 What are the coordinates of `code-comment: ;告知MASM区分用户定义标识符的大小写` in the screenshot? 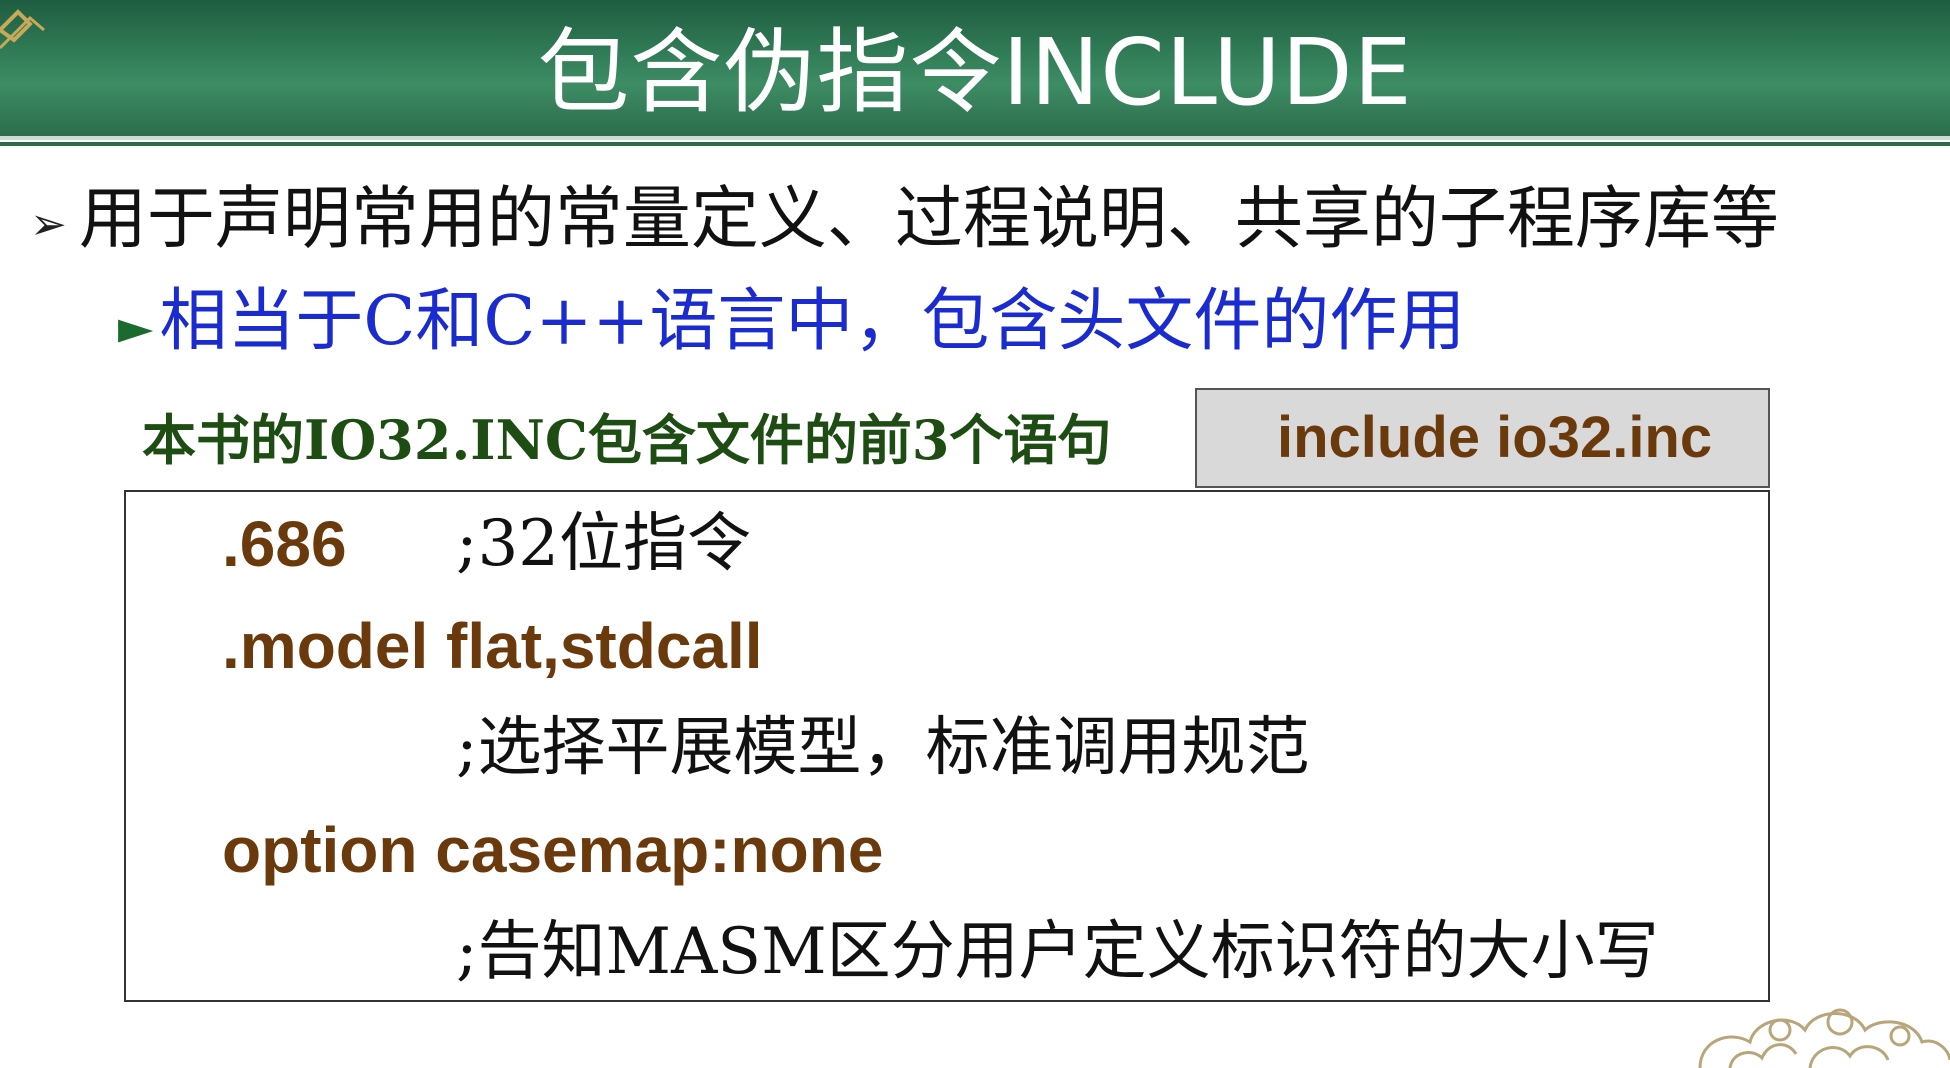 It's located at (1057, 952).